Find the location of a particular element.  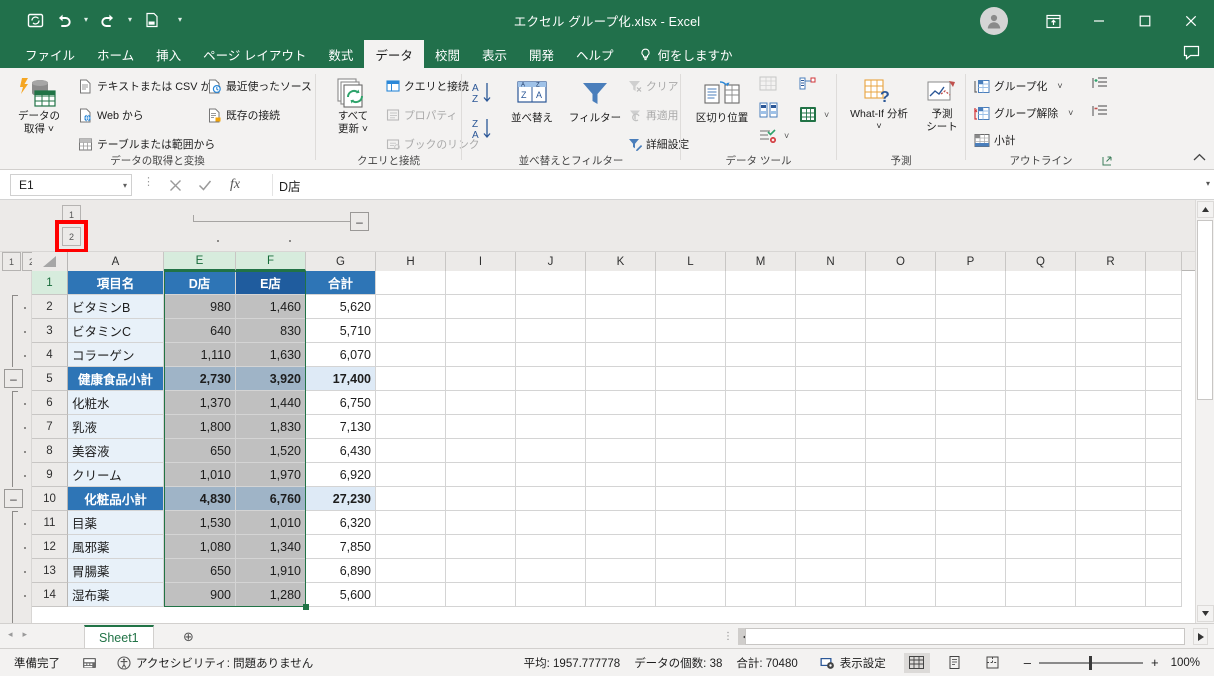

cell-N11 is located at coordinates (831, 523).